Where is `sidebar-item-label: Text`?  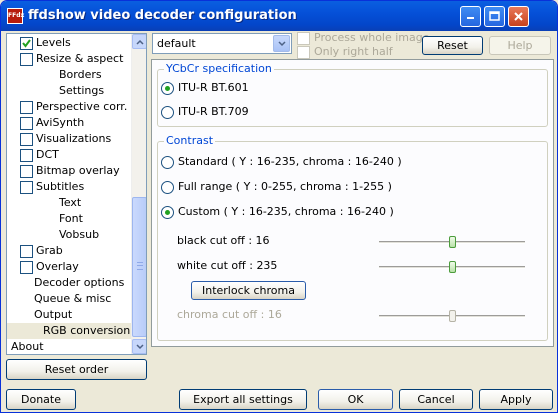
sidebar-item-label: Text is located at coordinates (70, 202).